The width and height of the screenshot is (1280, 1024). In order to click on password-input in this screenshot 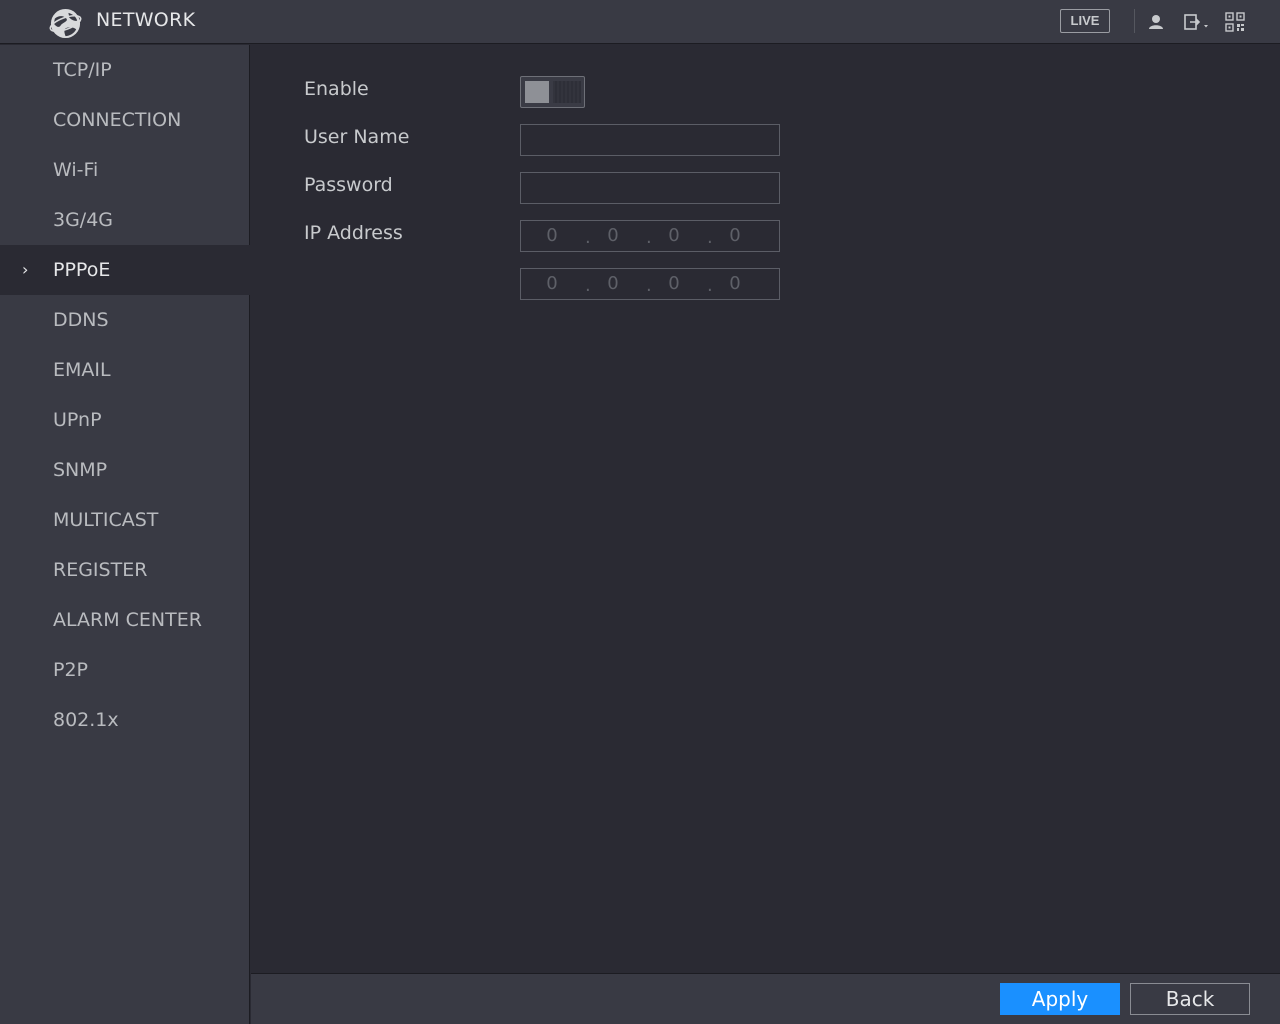, I will do `click(650, 188)`.